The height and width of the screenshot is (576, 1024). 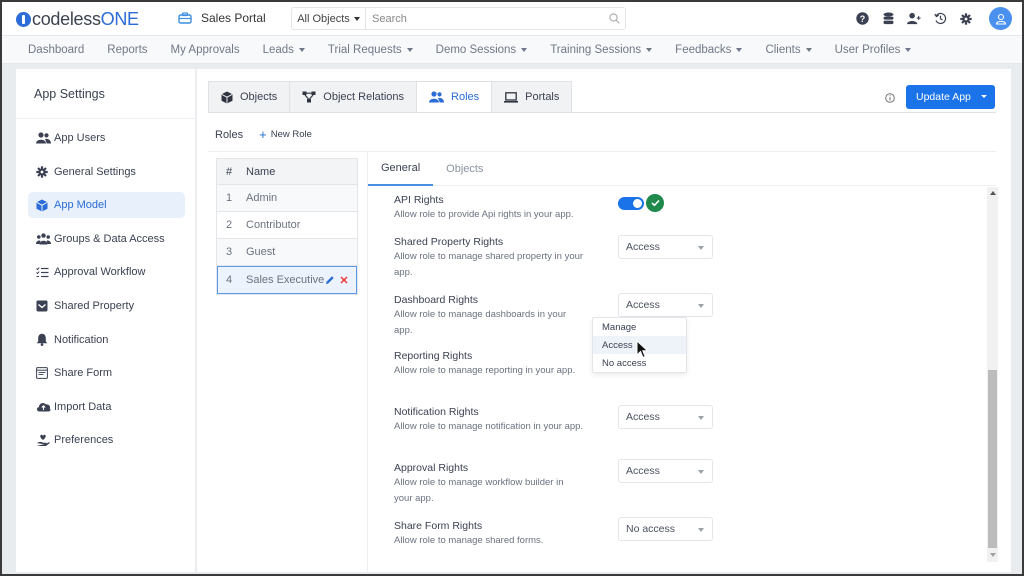 I want to click on sidebar-item-preferences: Preferences, so click(x=106, y=440).